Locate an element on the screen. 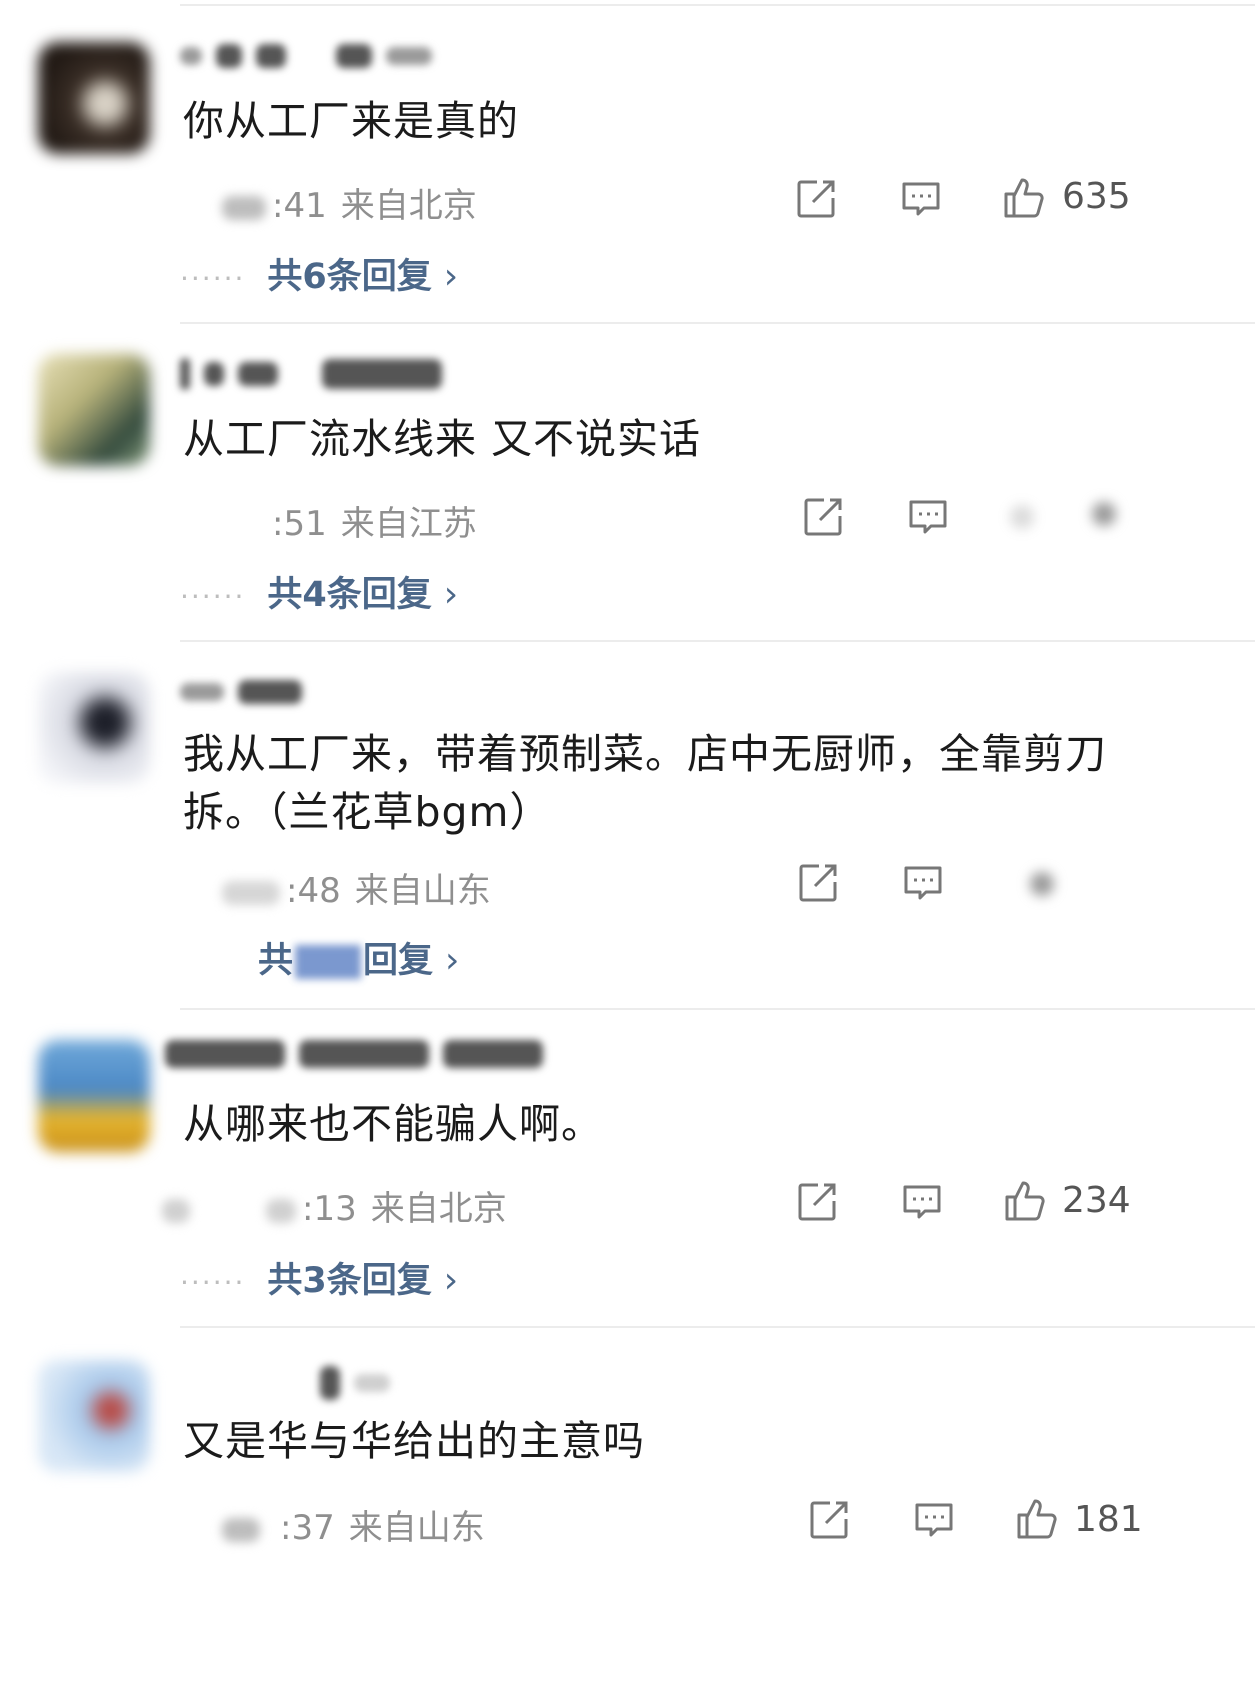 The height and width of the screenshot is (1702, 1255). comment-meta: :41 来自北京 is located at coordinates (349, 202).